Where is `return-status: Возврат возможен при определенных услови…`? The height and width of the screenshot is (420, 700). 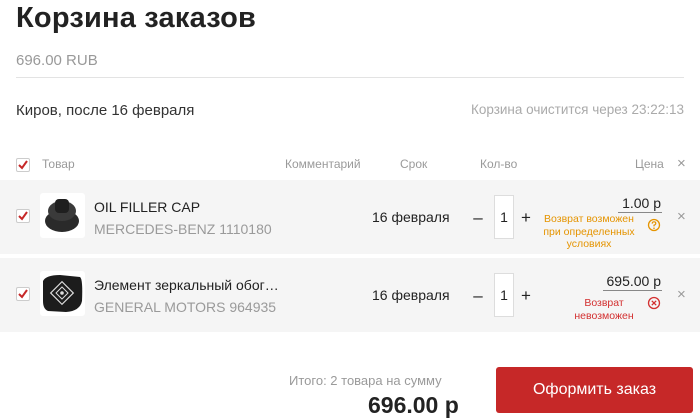
return-status: Возврат возможен при определенных услови… is located at coordinates (589, 232).